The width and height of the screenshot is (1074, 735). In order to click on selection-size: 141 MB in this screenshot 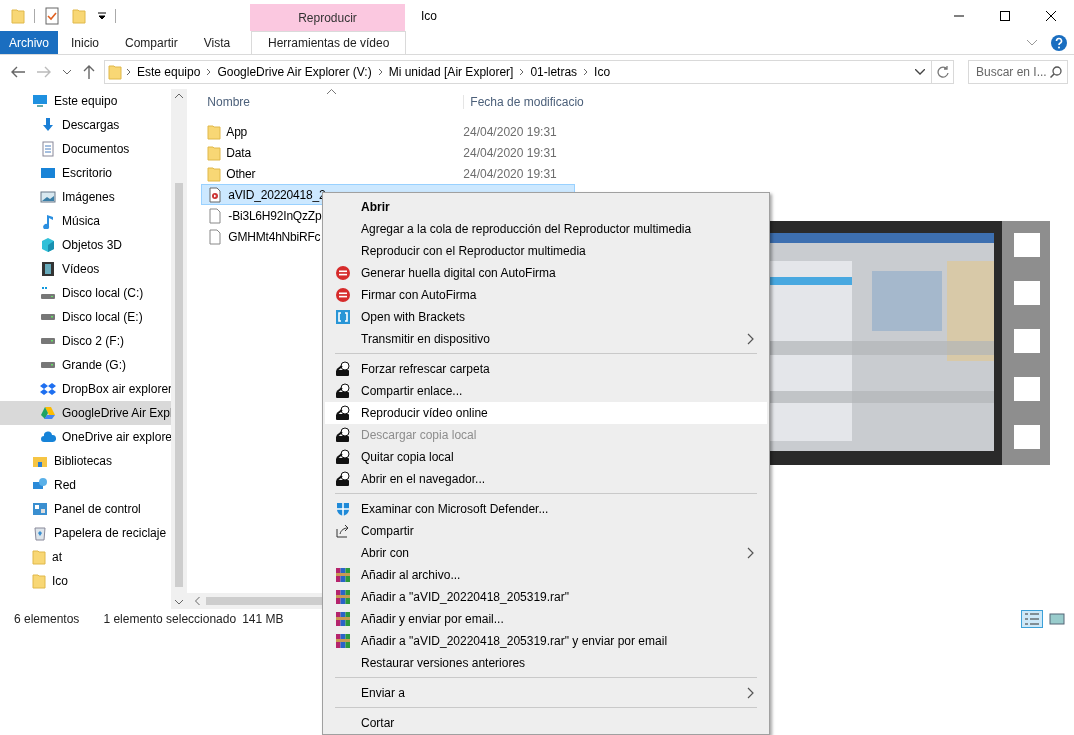, I will do `click(263, 619)`.